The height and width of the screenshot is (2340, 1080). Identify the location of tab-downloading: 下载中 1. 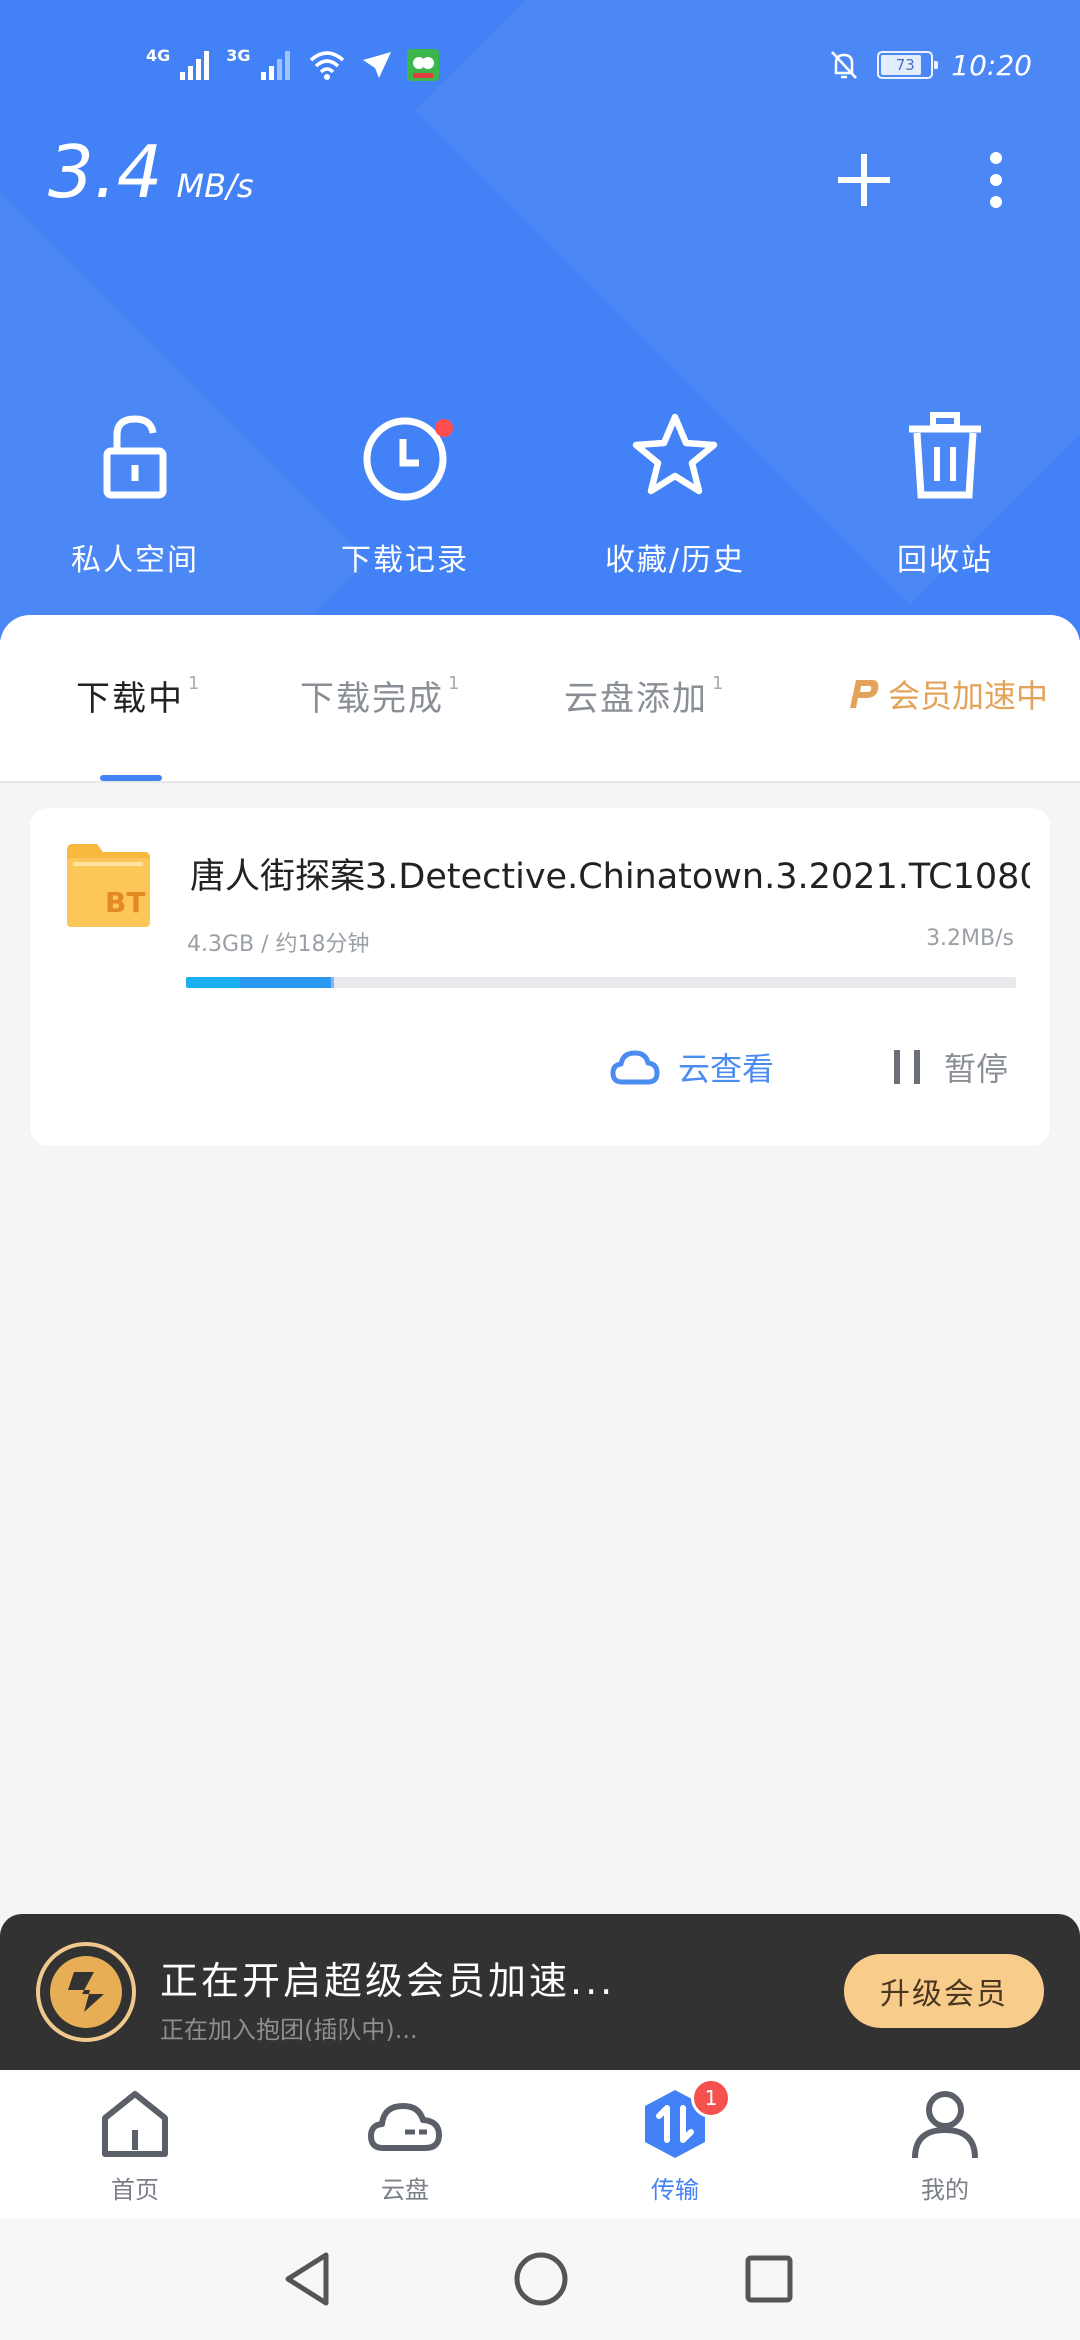
(138, 695).